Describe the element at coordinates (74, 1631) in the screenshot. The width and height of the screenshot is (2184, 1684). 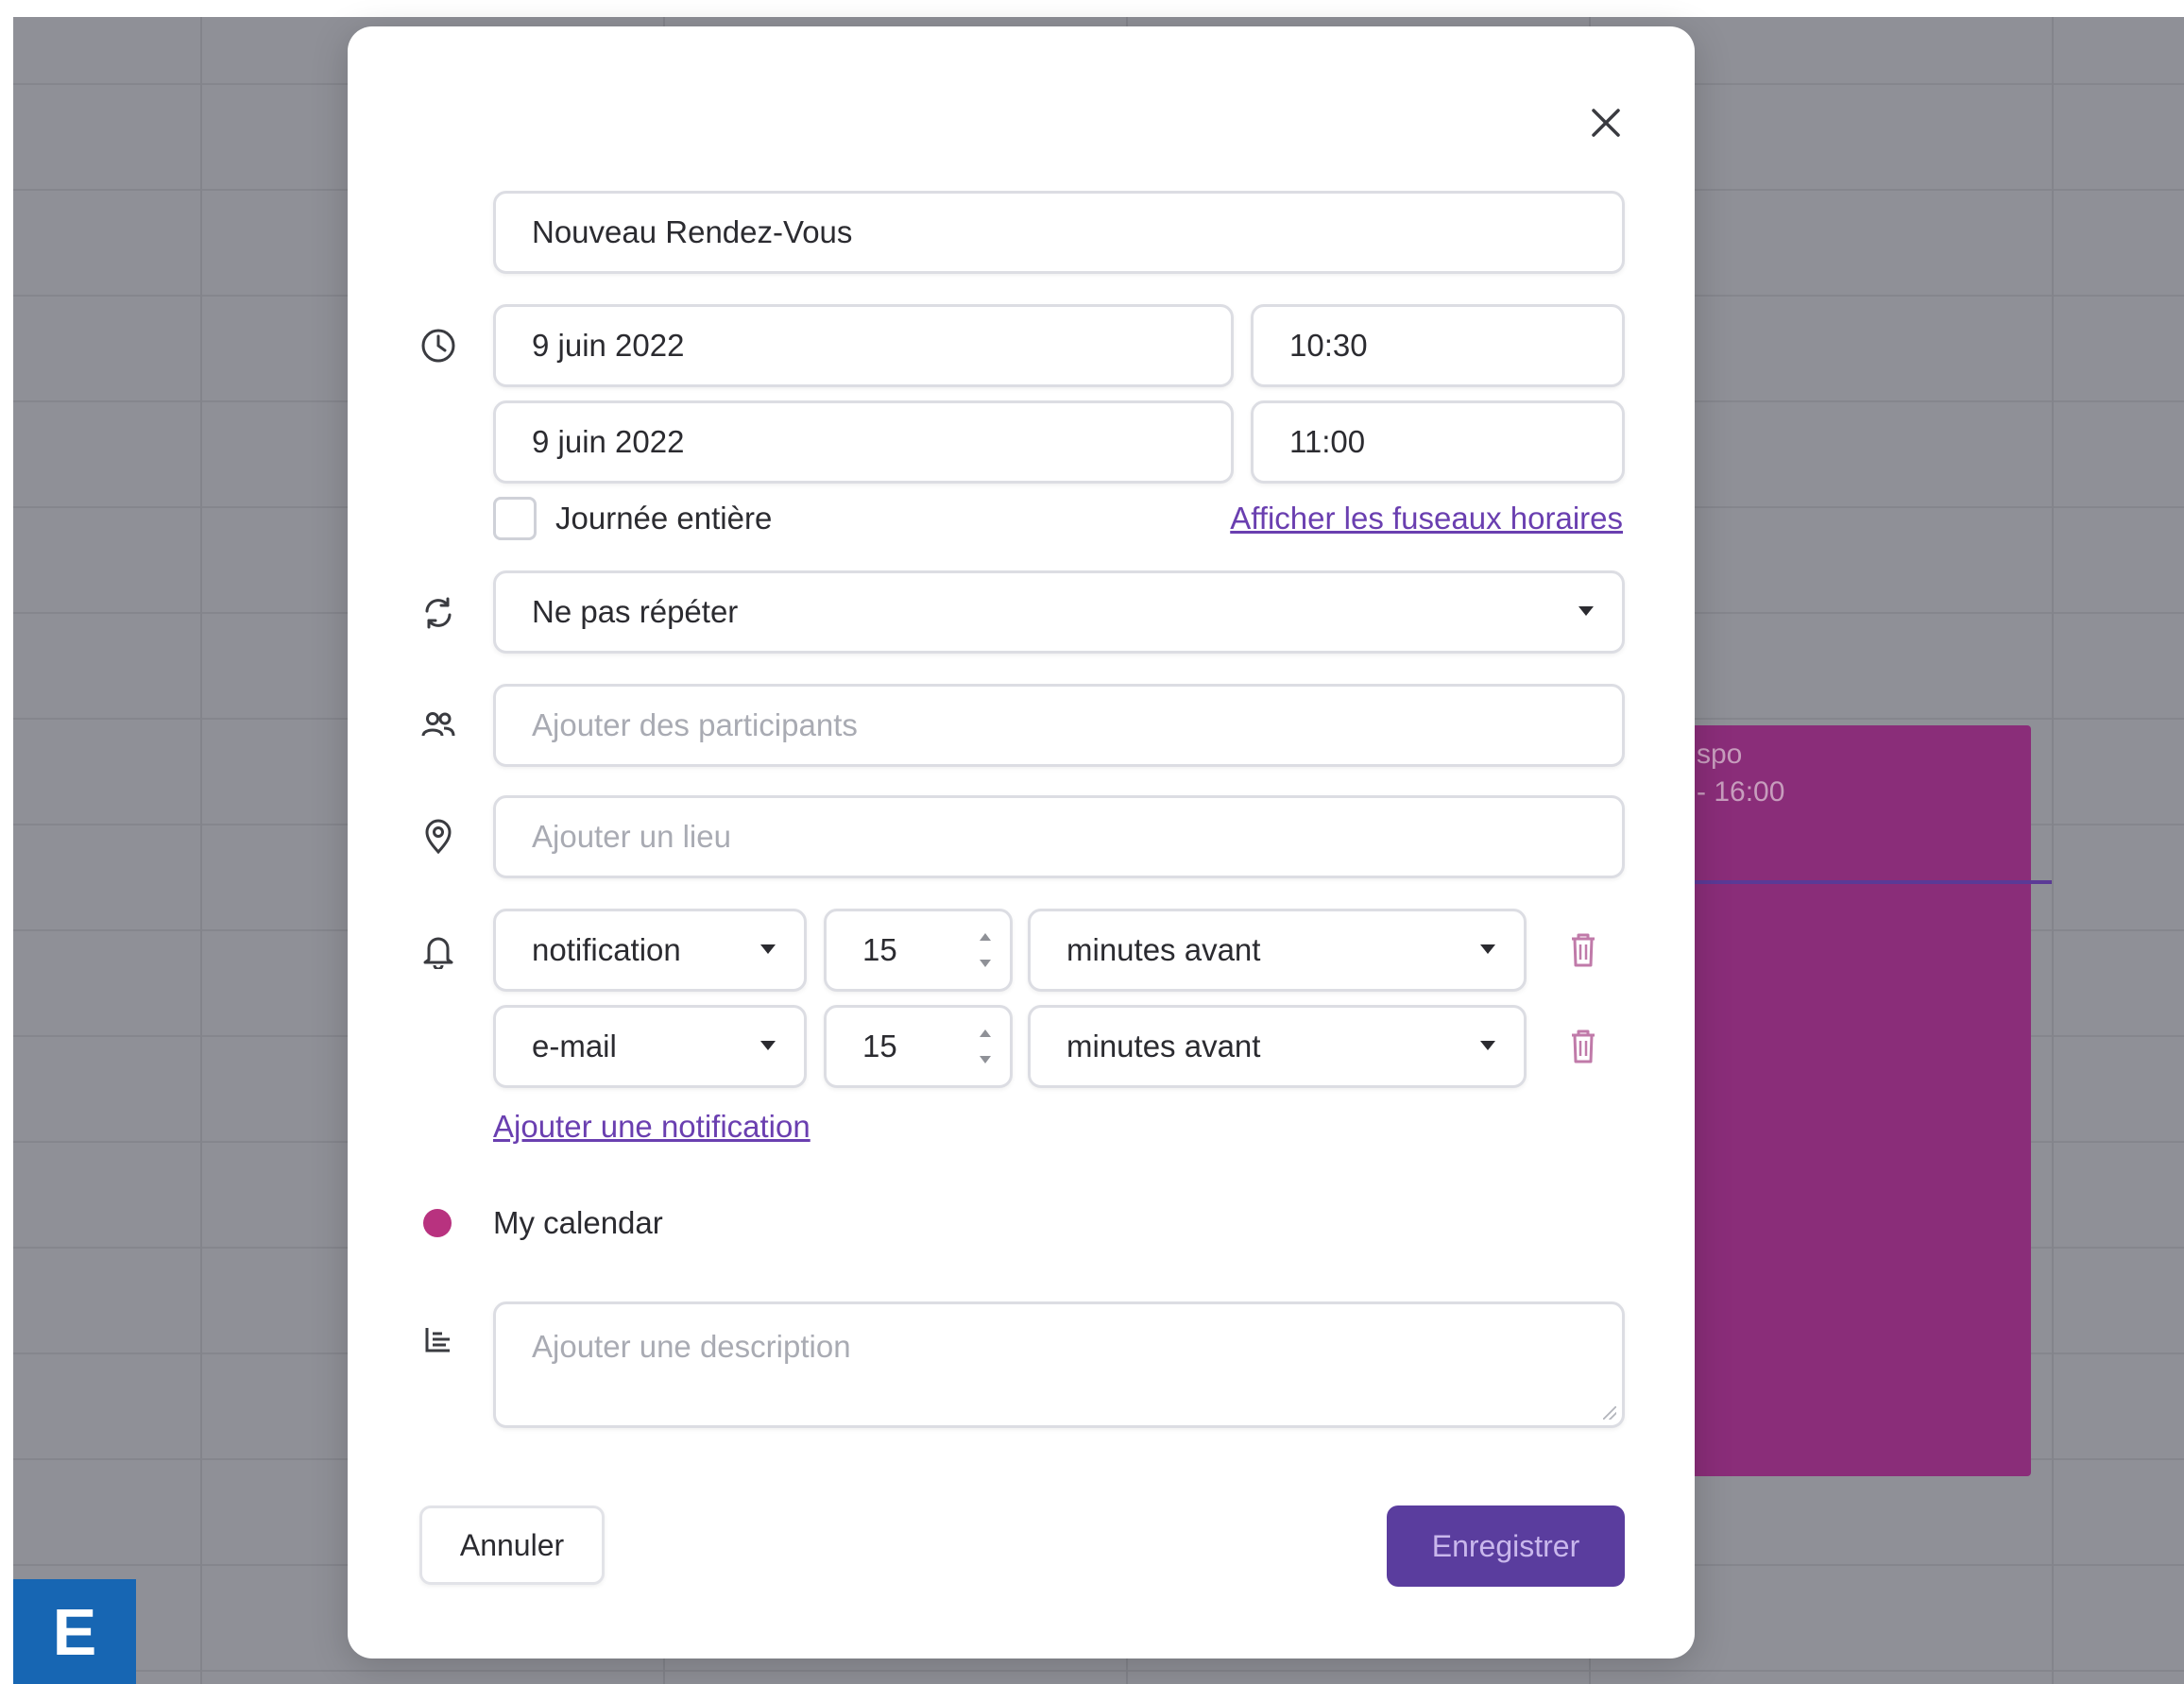
I see `corner-badge: E` at that location.